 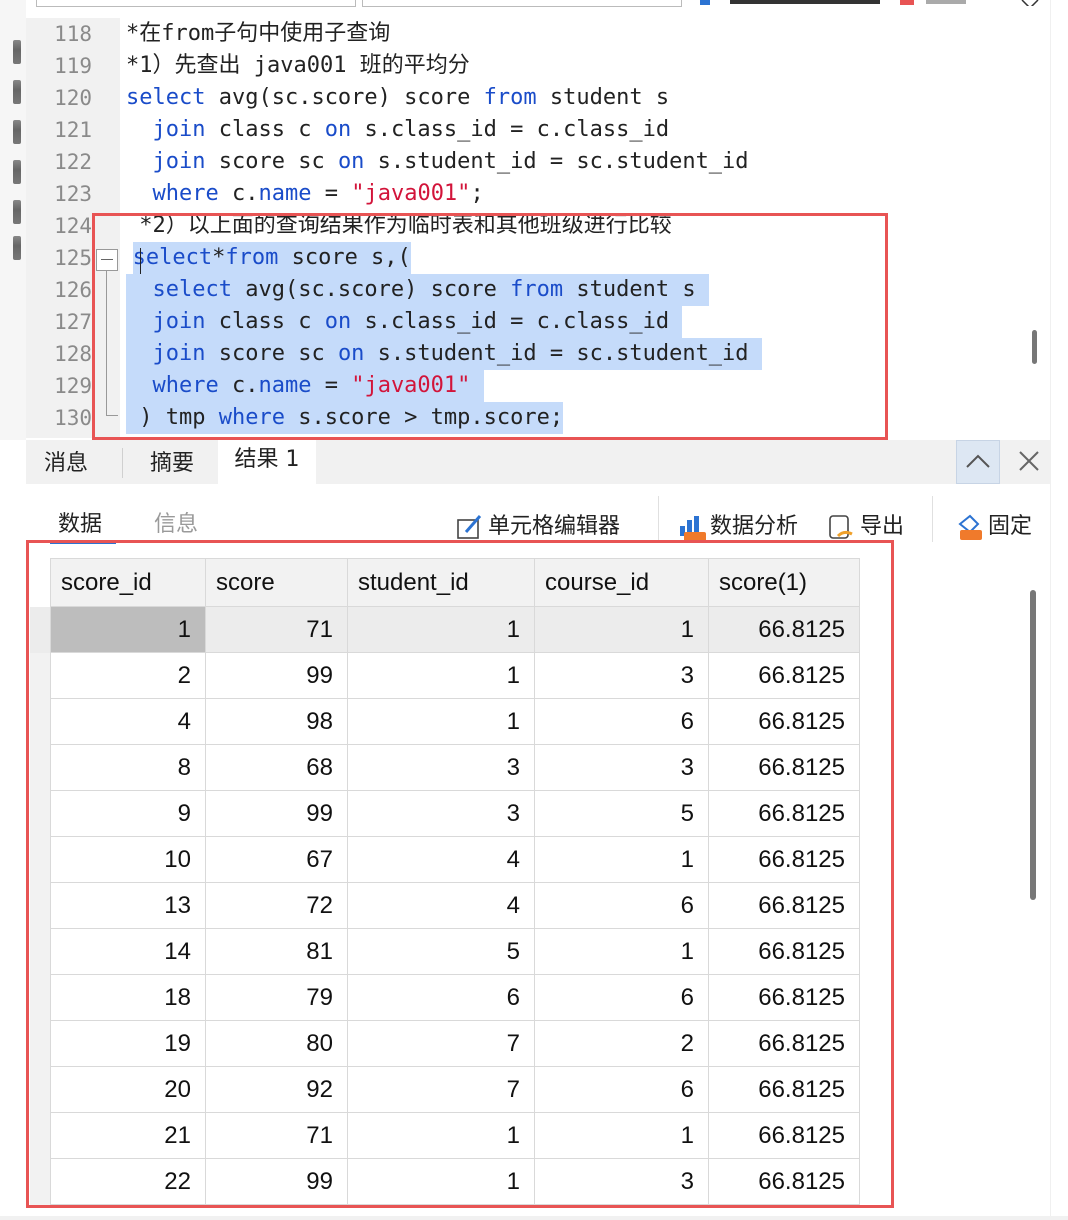 What do you see at coordinates (490, 326) in the screenshot?
I see `highlight-box-query` at bounding box center [490, 326].